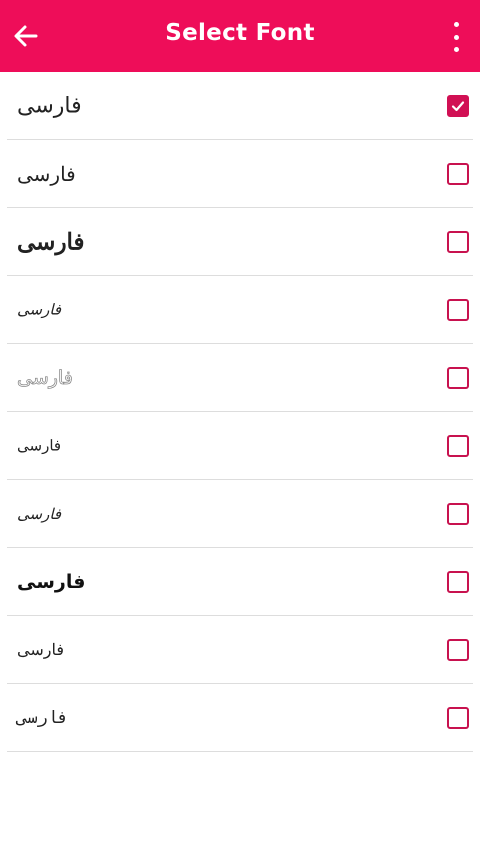 Image resolution: width=480 pixels, height=854 pixels. What do you see at coordinates (240, 378) in the screenshot?
I see `font-option-5: فارسی` at bounding box center [240, 378].